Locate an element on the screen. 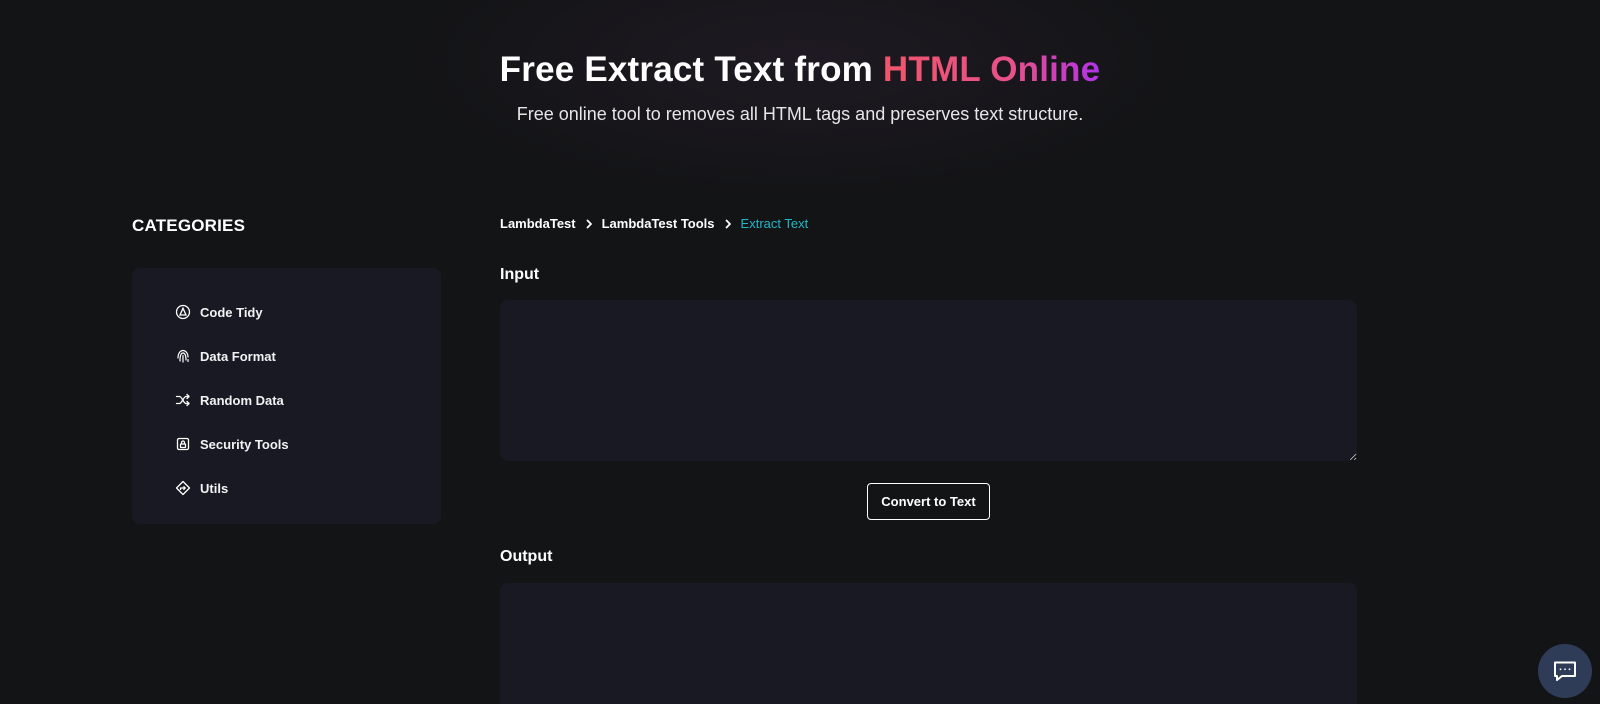 This screenshot has width=1600, height=704. diamond-arrow-icon is located at coordinates (183, 488).